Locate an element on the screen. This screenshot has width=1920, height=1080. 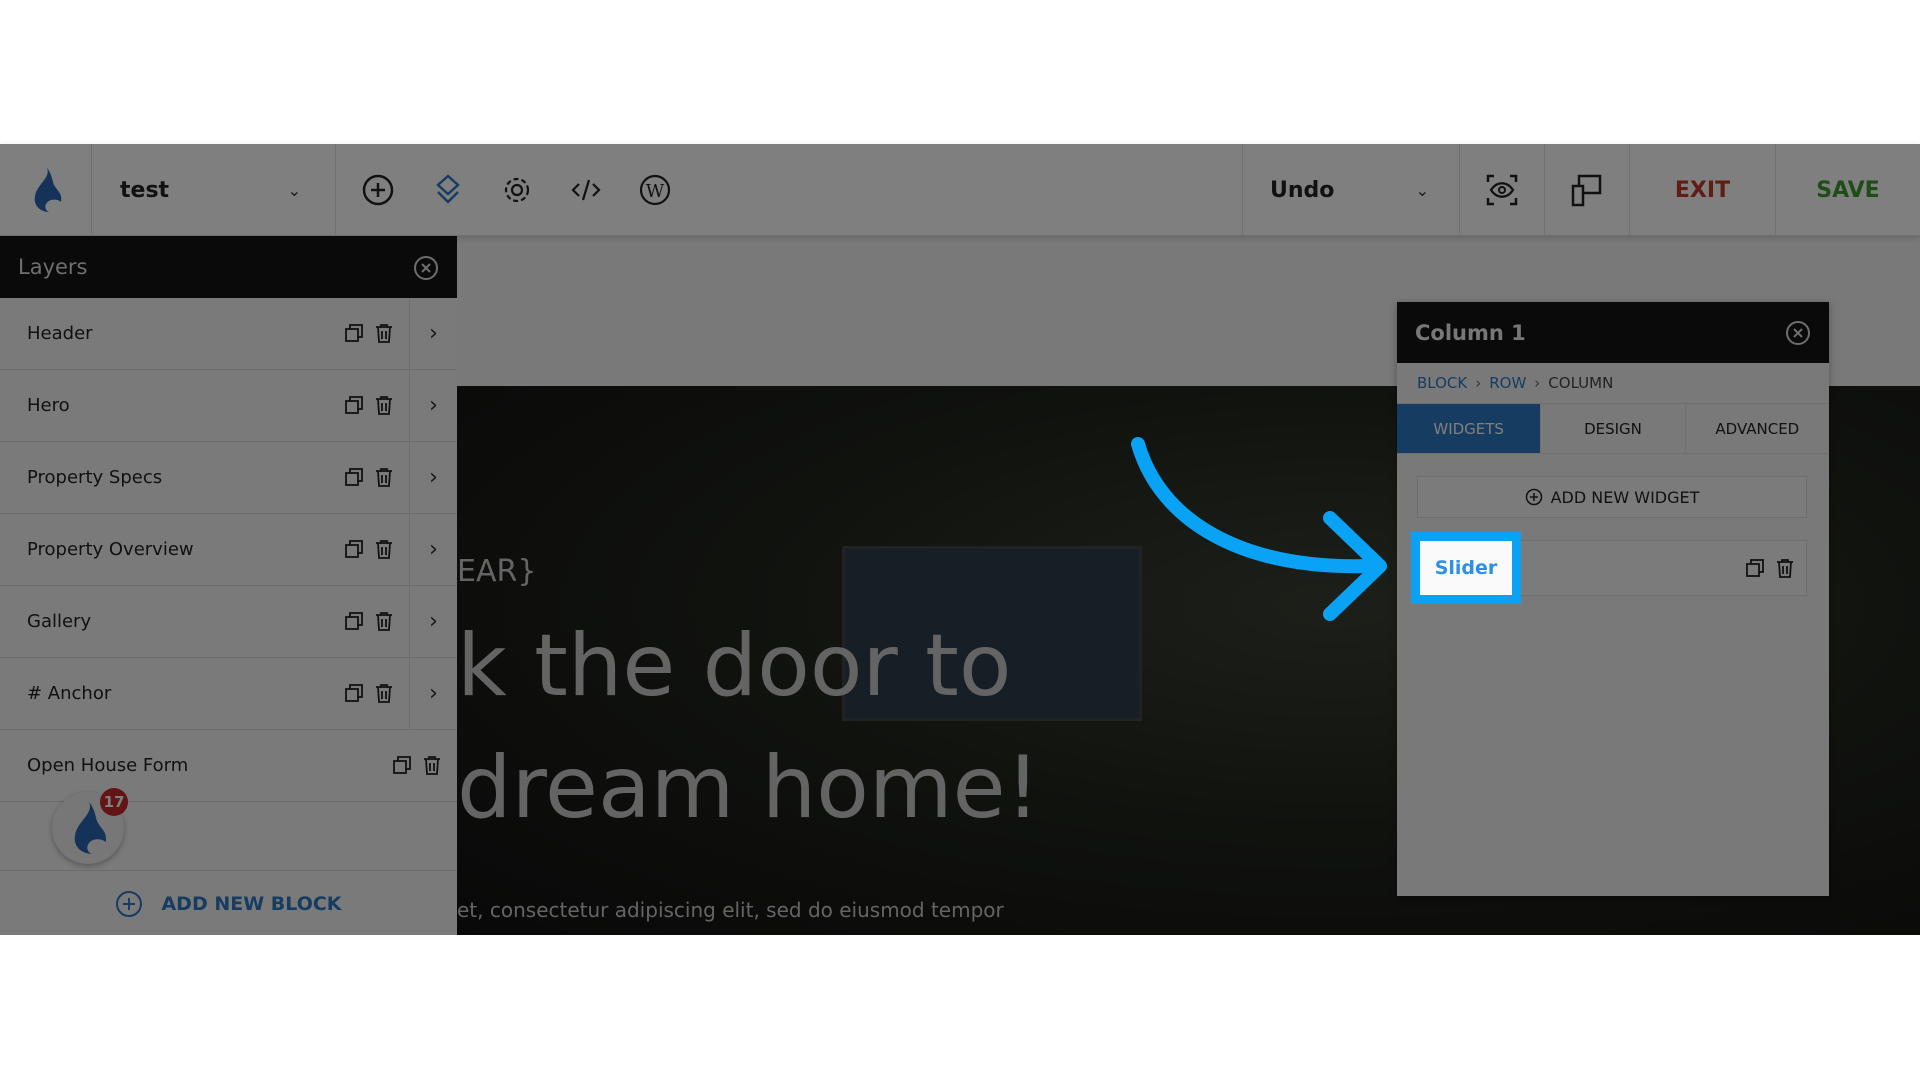
slider-widget-label: Slider is located at coordinates (1466, 568).